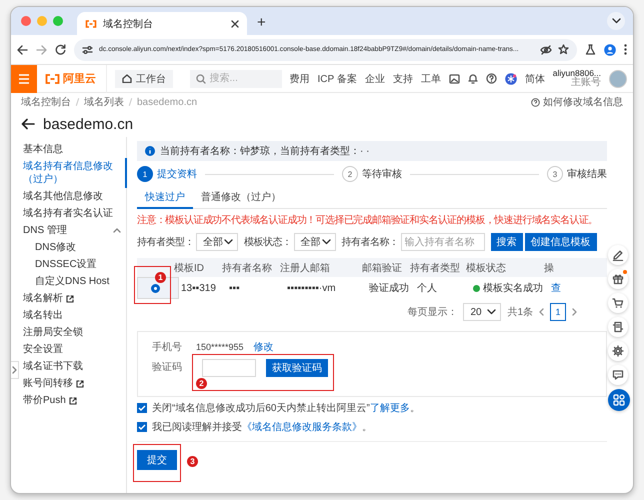  I want to click on primary-button: 搜索, so click(506, 242).